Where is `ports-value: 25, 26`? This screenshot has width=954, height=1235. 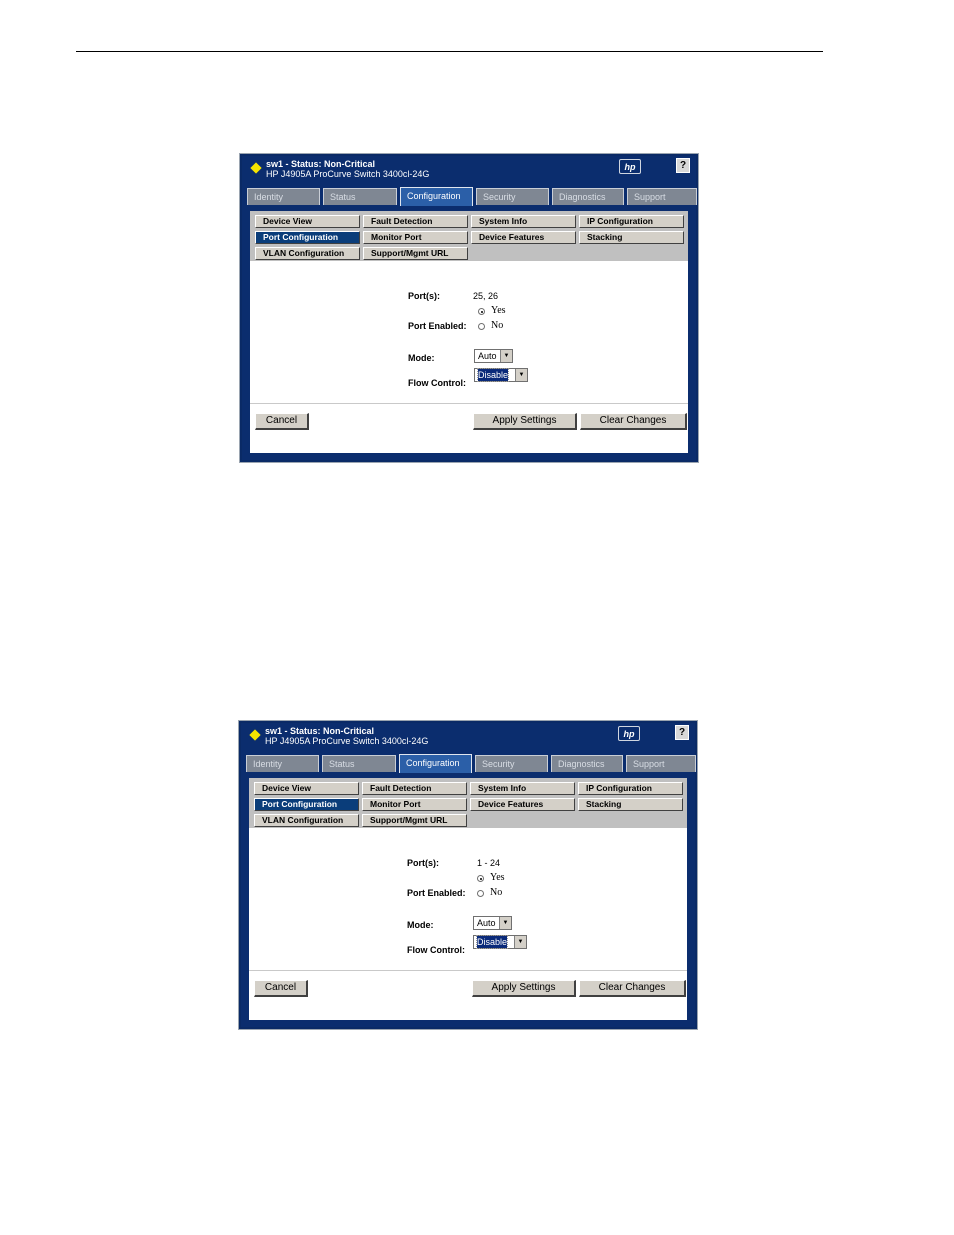
ports-value: 25, 26 is located at coordinates (486, 296).